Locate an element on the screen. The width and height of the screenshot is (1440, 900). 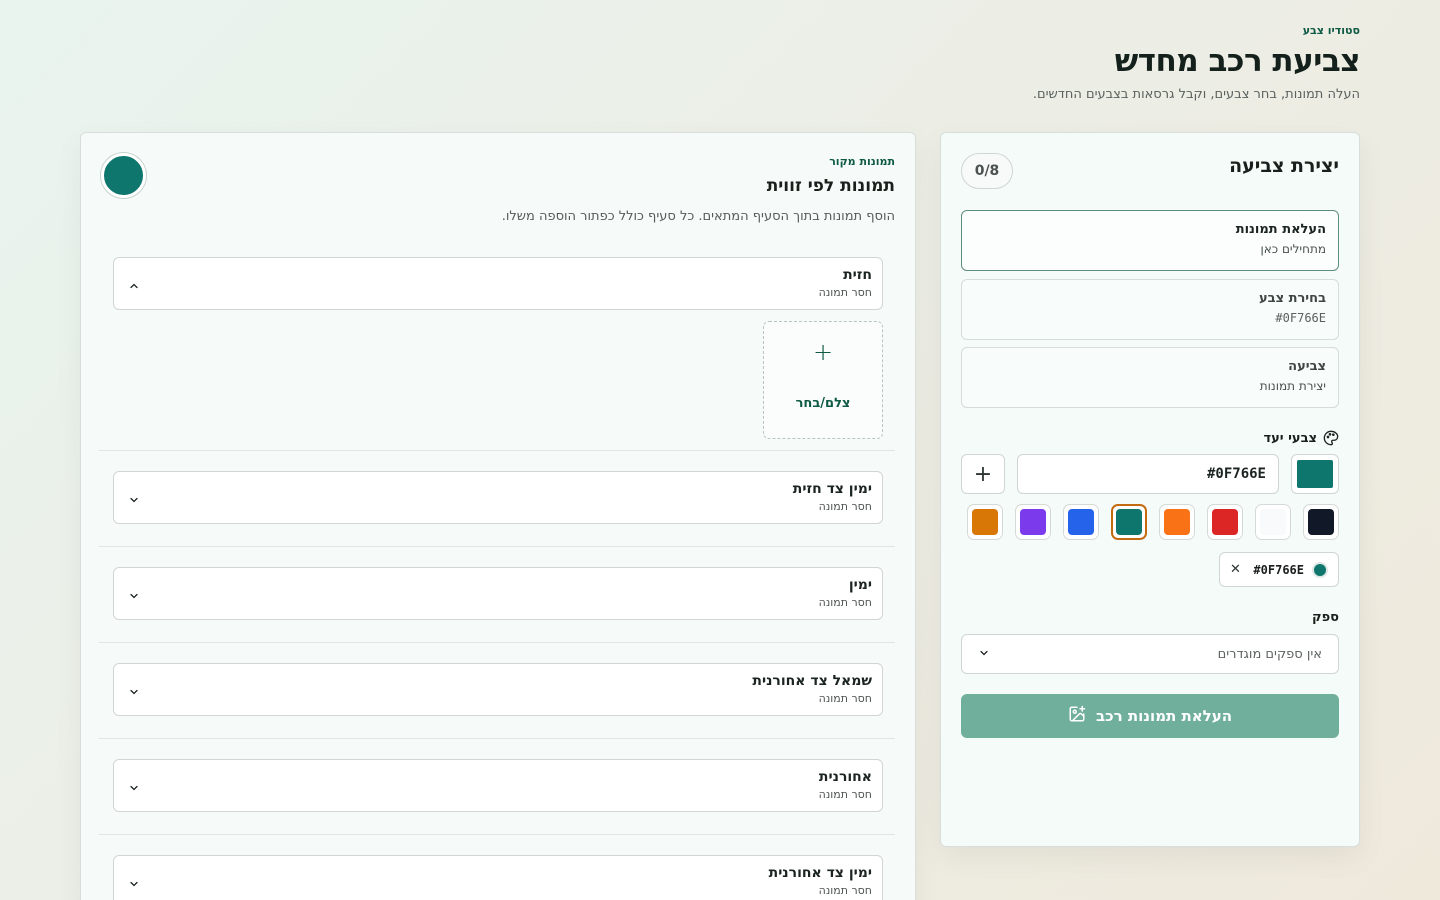
upload-car-images-button: העלאת תמונות רכב is located at coordinates (1150, 716).